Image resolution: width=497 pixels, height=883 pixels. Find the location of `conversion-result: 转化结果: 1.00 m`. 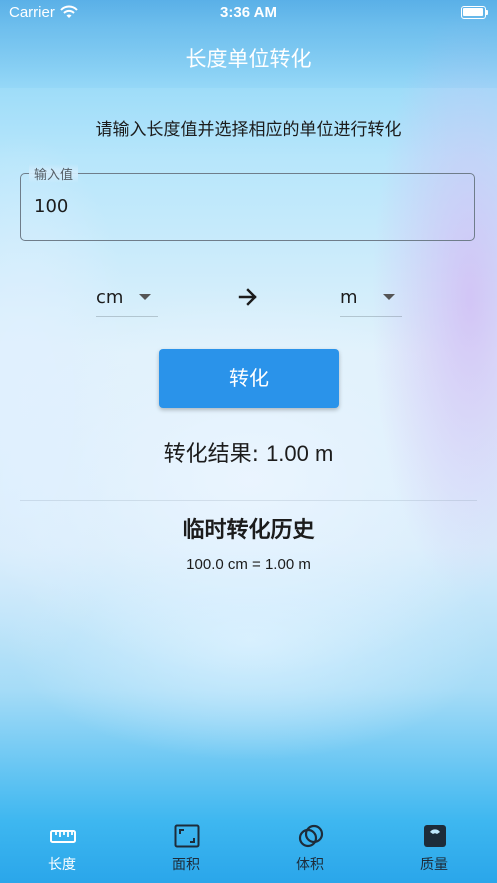

conversion-result: 转化结果: 1.00 m is located at coordinates (248, 452).